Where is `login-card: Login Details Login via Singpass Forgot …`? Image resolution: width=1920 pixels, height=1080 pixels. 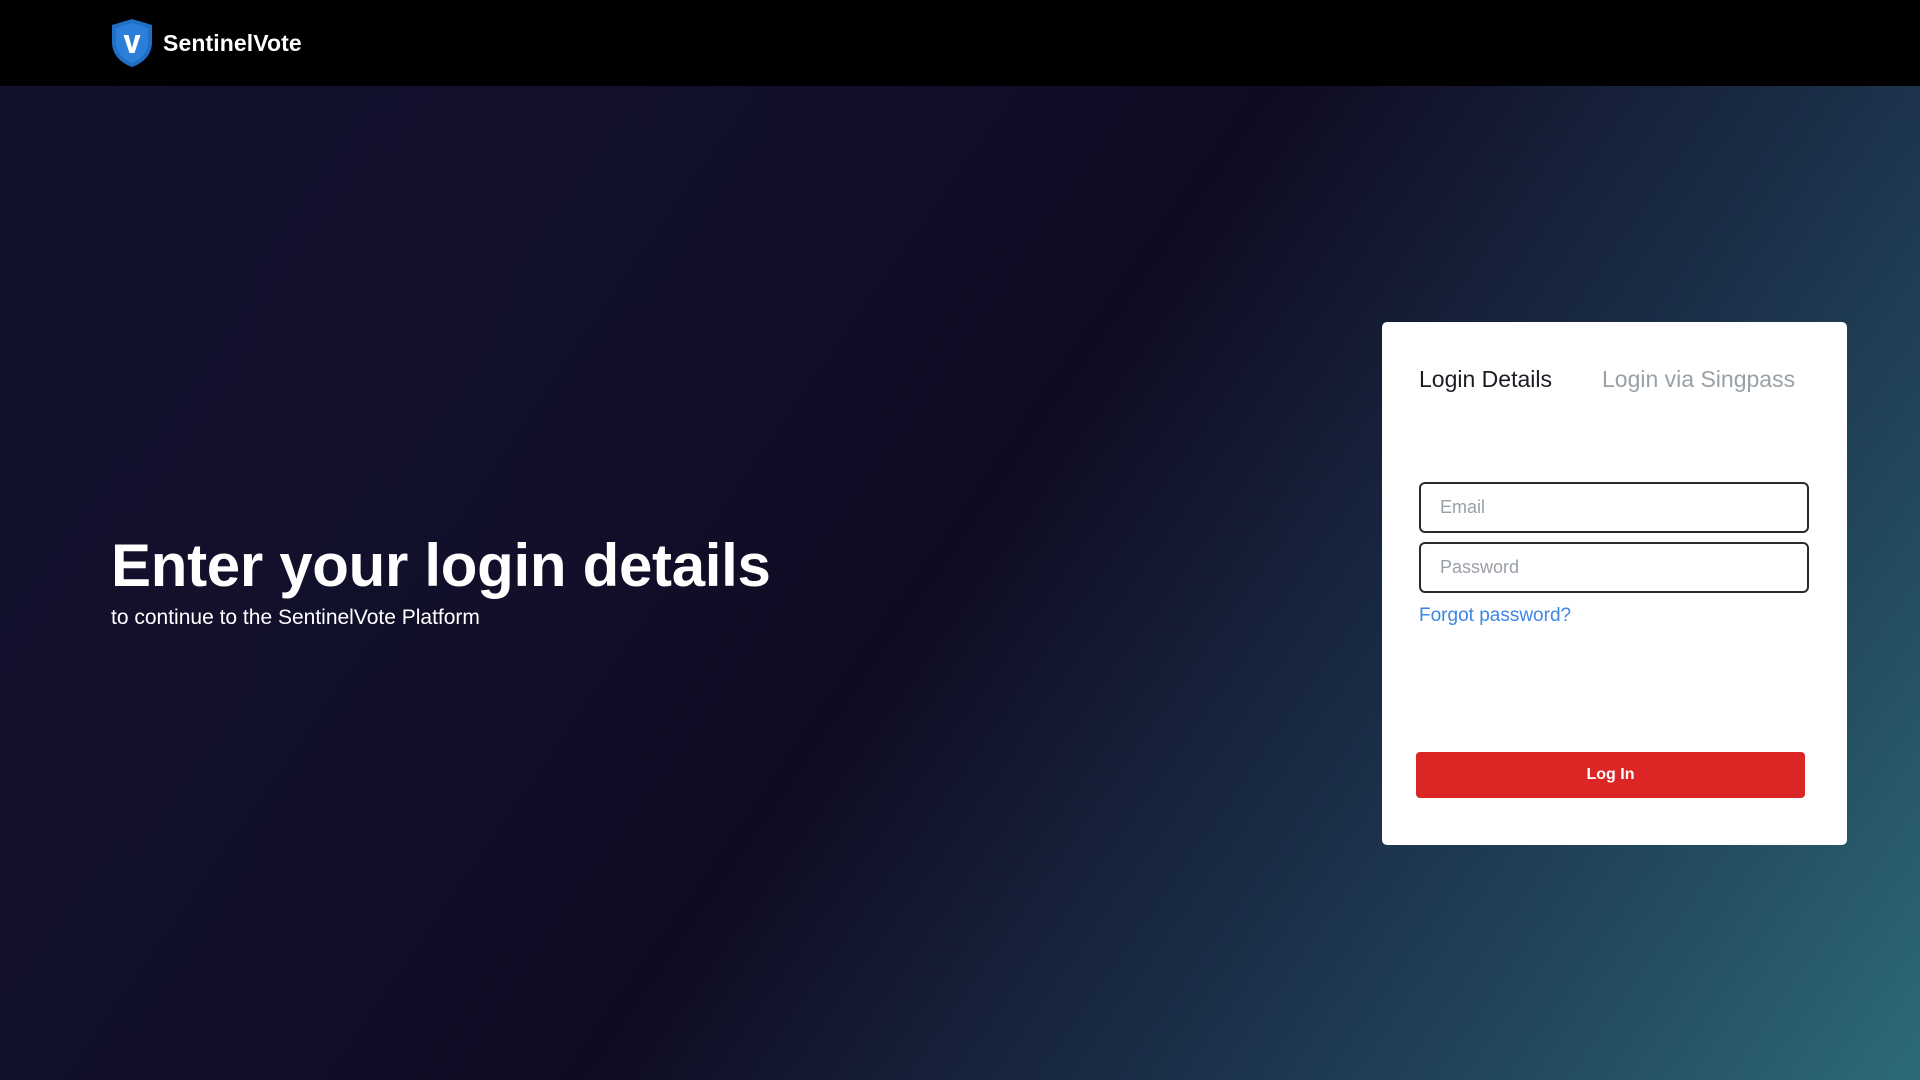 login-card: Login Details Login via Singpass Forgot … is located at coordinates (1614, 583).